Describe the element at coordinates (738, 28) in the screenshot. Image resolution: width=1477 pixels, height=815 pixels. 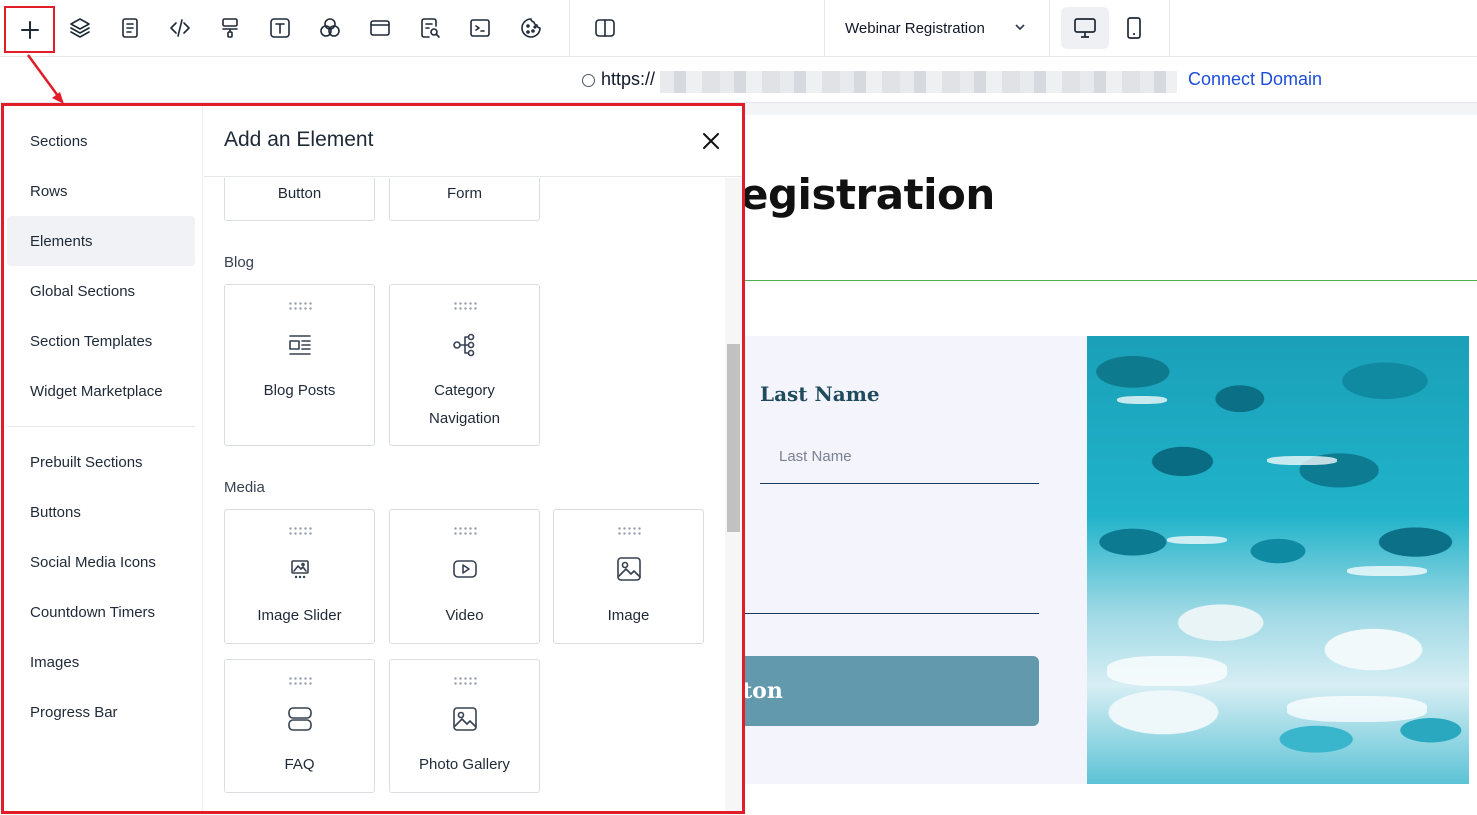
I see `top-toolbar: Webinar Registration` at that location.